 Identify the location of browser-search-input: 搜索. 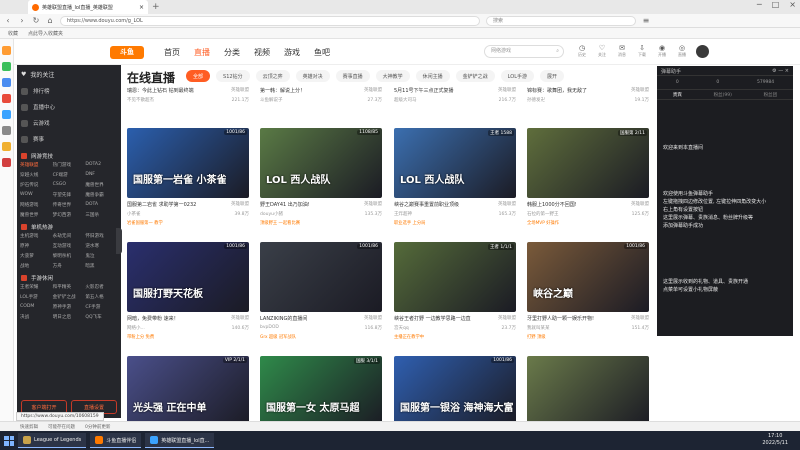
(561, 20).